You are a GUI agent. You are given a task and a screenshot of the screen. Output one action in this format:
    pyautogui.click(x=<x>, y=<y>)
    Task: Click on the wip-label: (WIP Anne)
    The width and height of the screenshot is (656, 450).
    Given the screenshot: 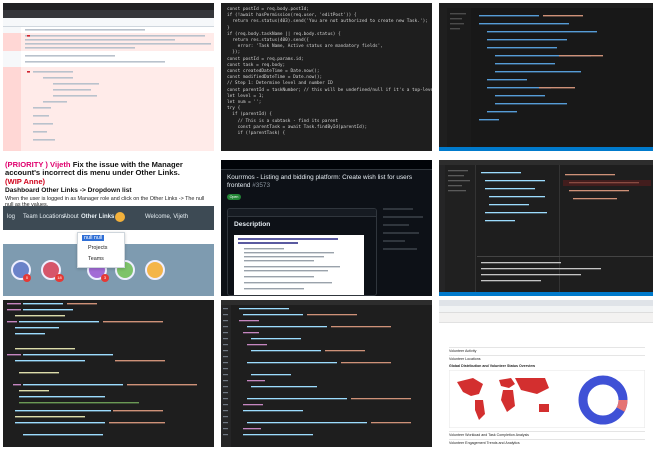 What is the action you would take?
    pyautogui.click(x=25, y=181)
    